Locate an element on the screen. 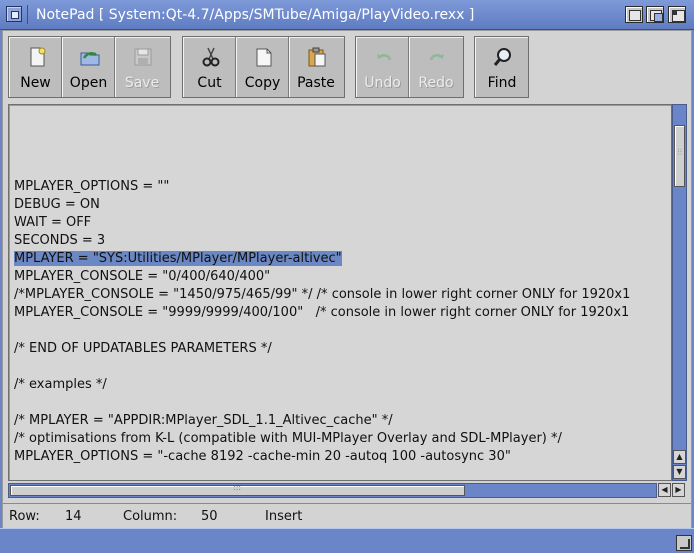 This screenshot has width=694, height=553. text-line: MPLAYER_CONSOLE = "0/400/640/400" is located at coordinates (322, 277).